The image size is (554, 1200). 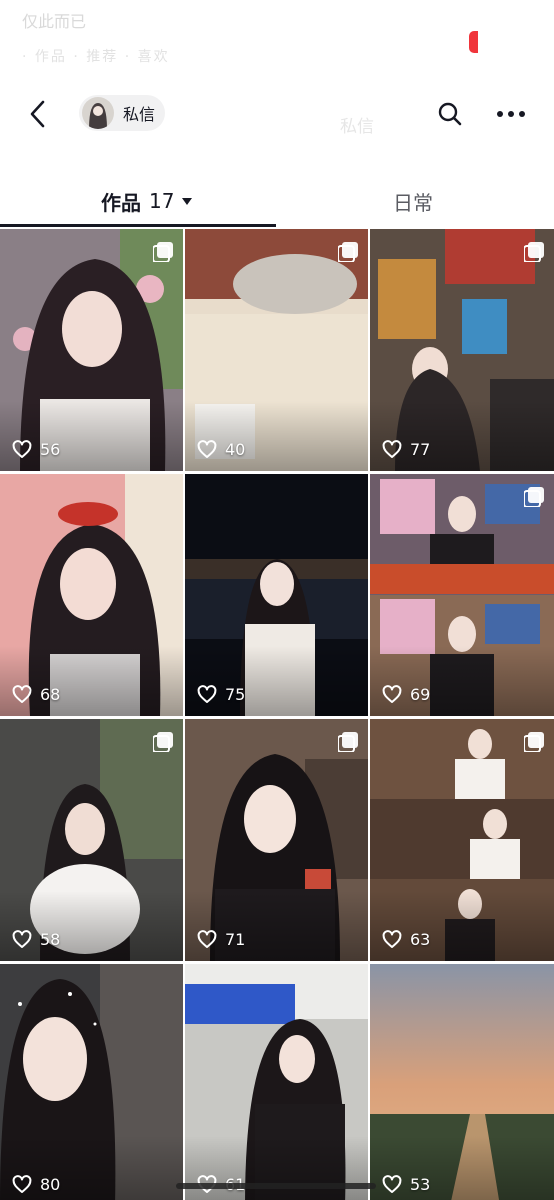 What do you see at coordinates (221, 449) in the screenshot?
I see `like-count: 40` at bounding box center [221, 449].